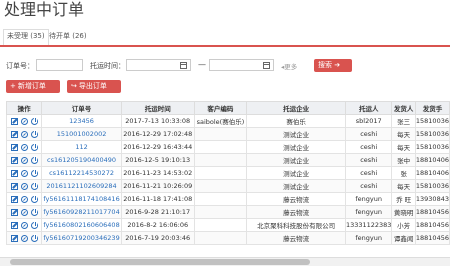 The height and width of the screenshot is (266, 450). Describe the element at coordinates (157, 212) in the screenshot. I see `ship-time-cell: 2016-9-28 21:10:17` at that location.